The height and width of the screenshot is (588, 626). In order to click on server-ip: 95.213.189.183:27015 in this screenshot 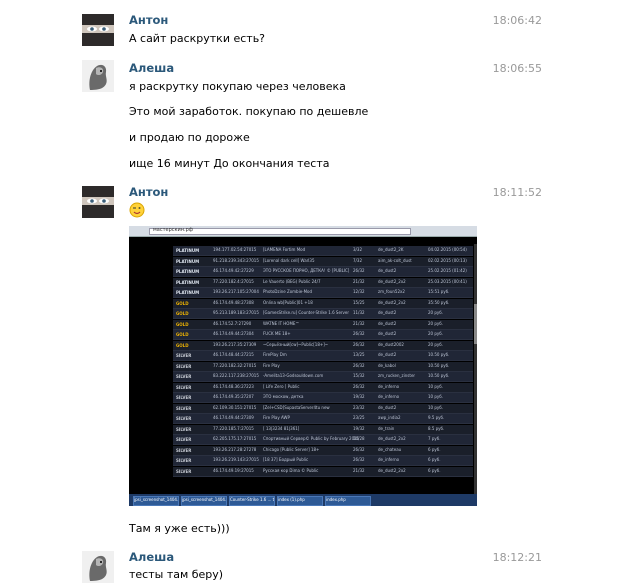, I will do `click(236, 312)`.